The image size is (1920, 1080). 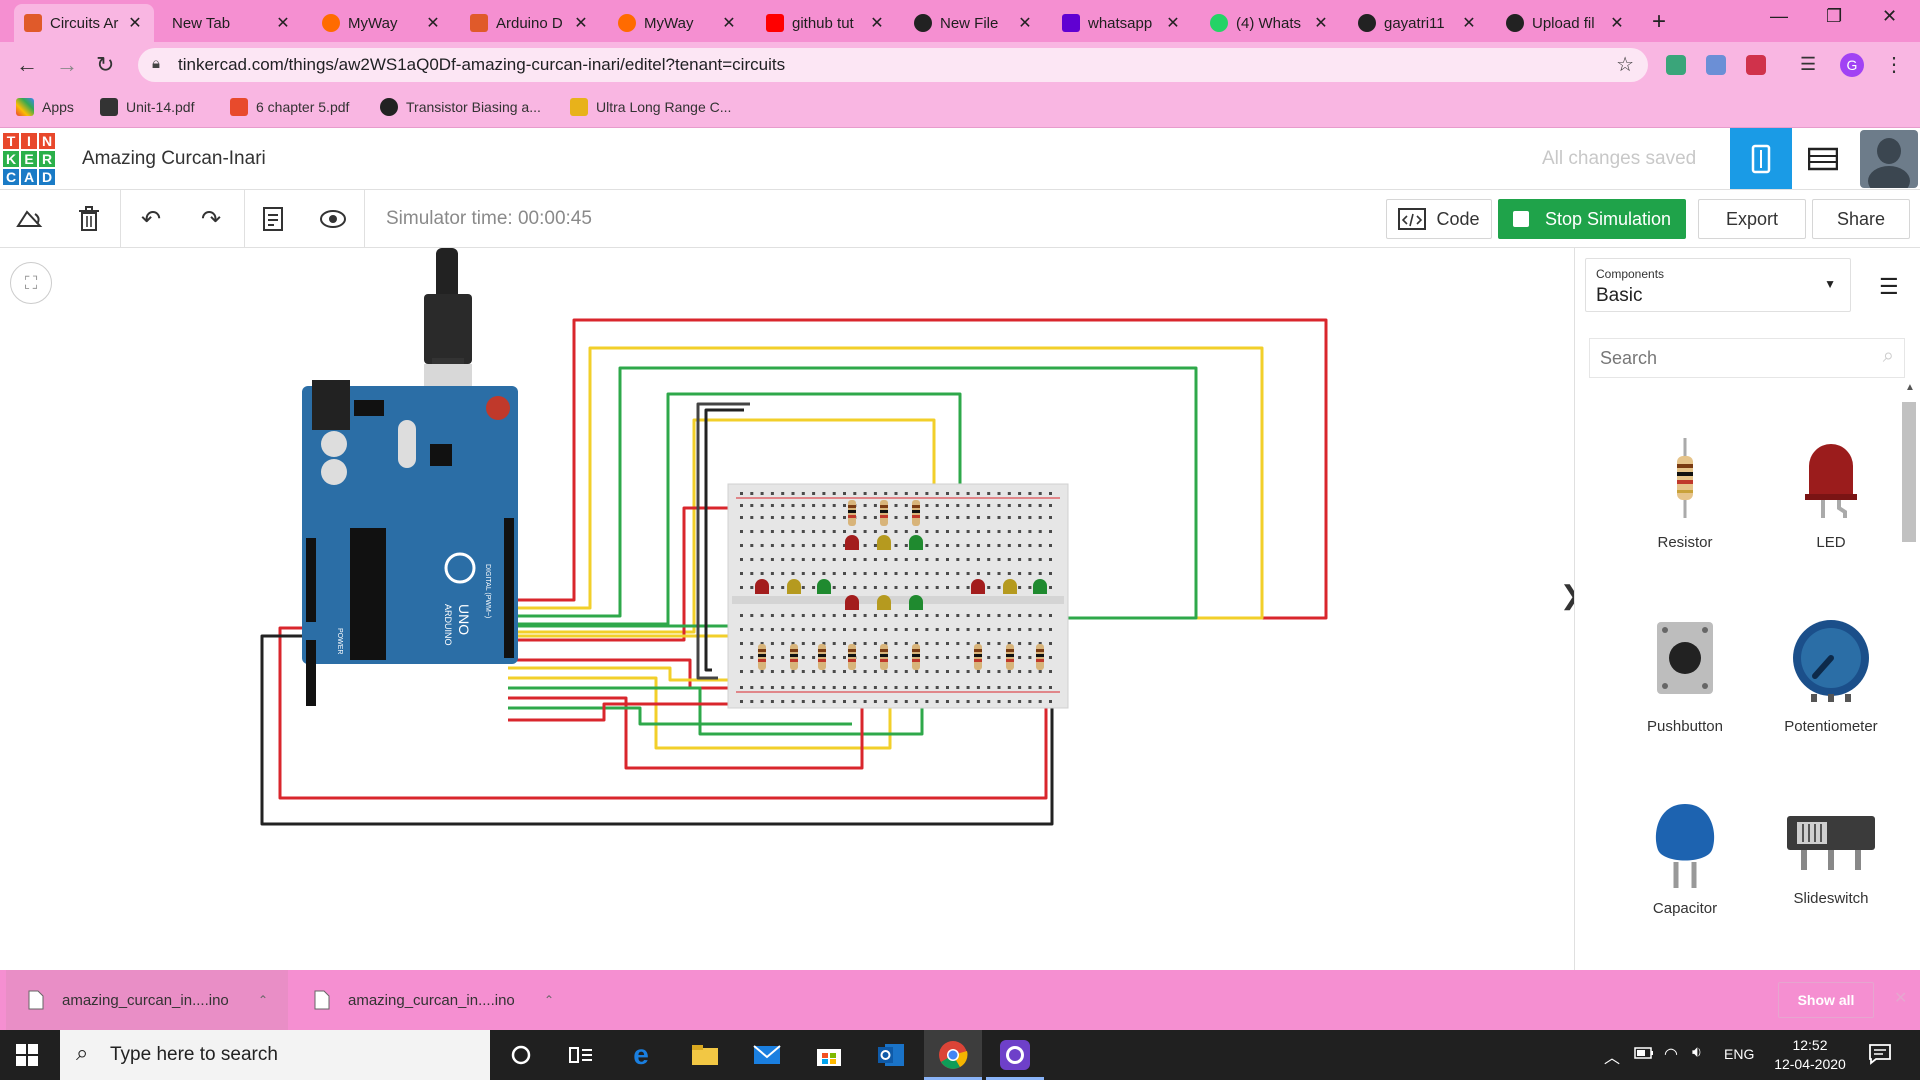 I want to click on tab-circuits: Circuits Ar ✕, so click(x=84, y=23).